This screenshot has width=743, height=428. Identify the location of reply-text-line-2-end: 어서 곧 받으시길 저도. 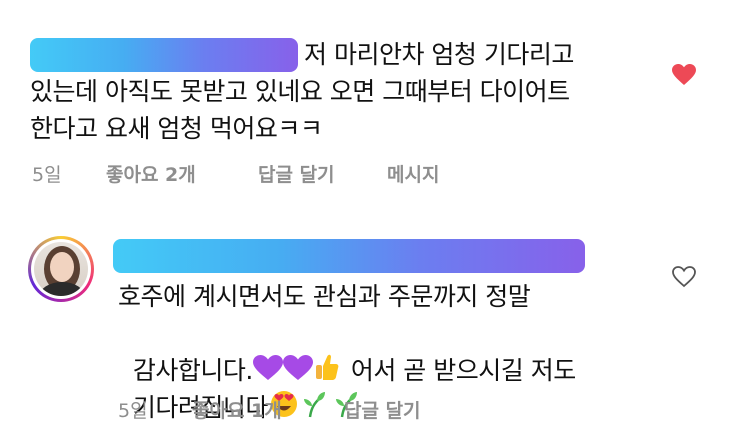
(463, 370).